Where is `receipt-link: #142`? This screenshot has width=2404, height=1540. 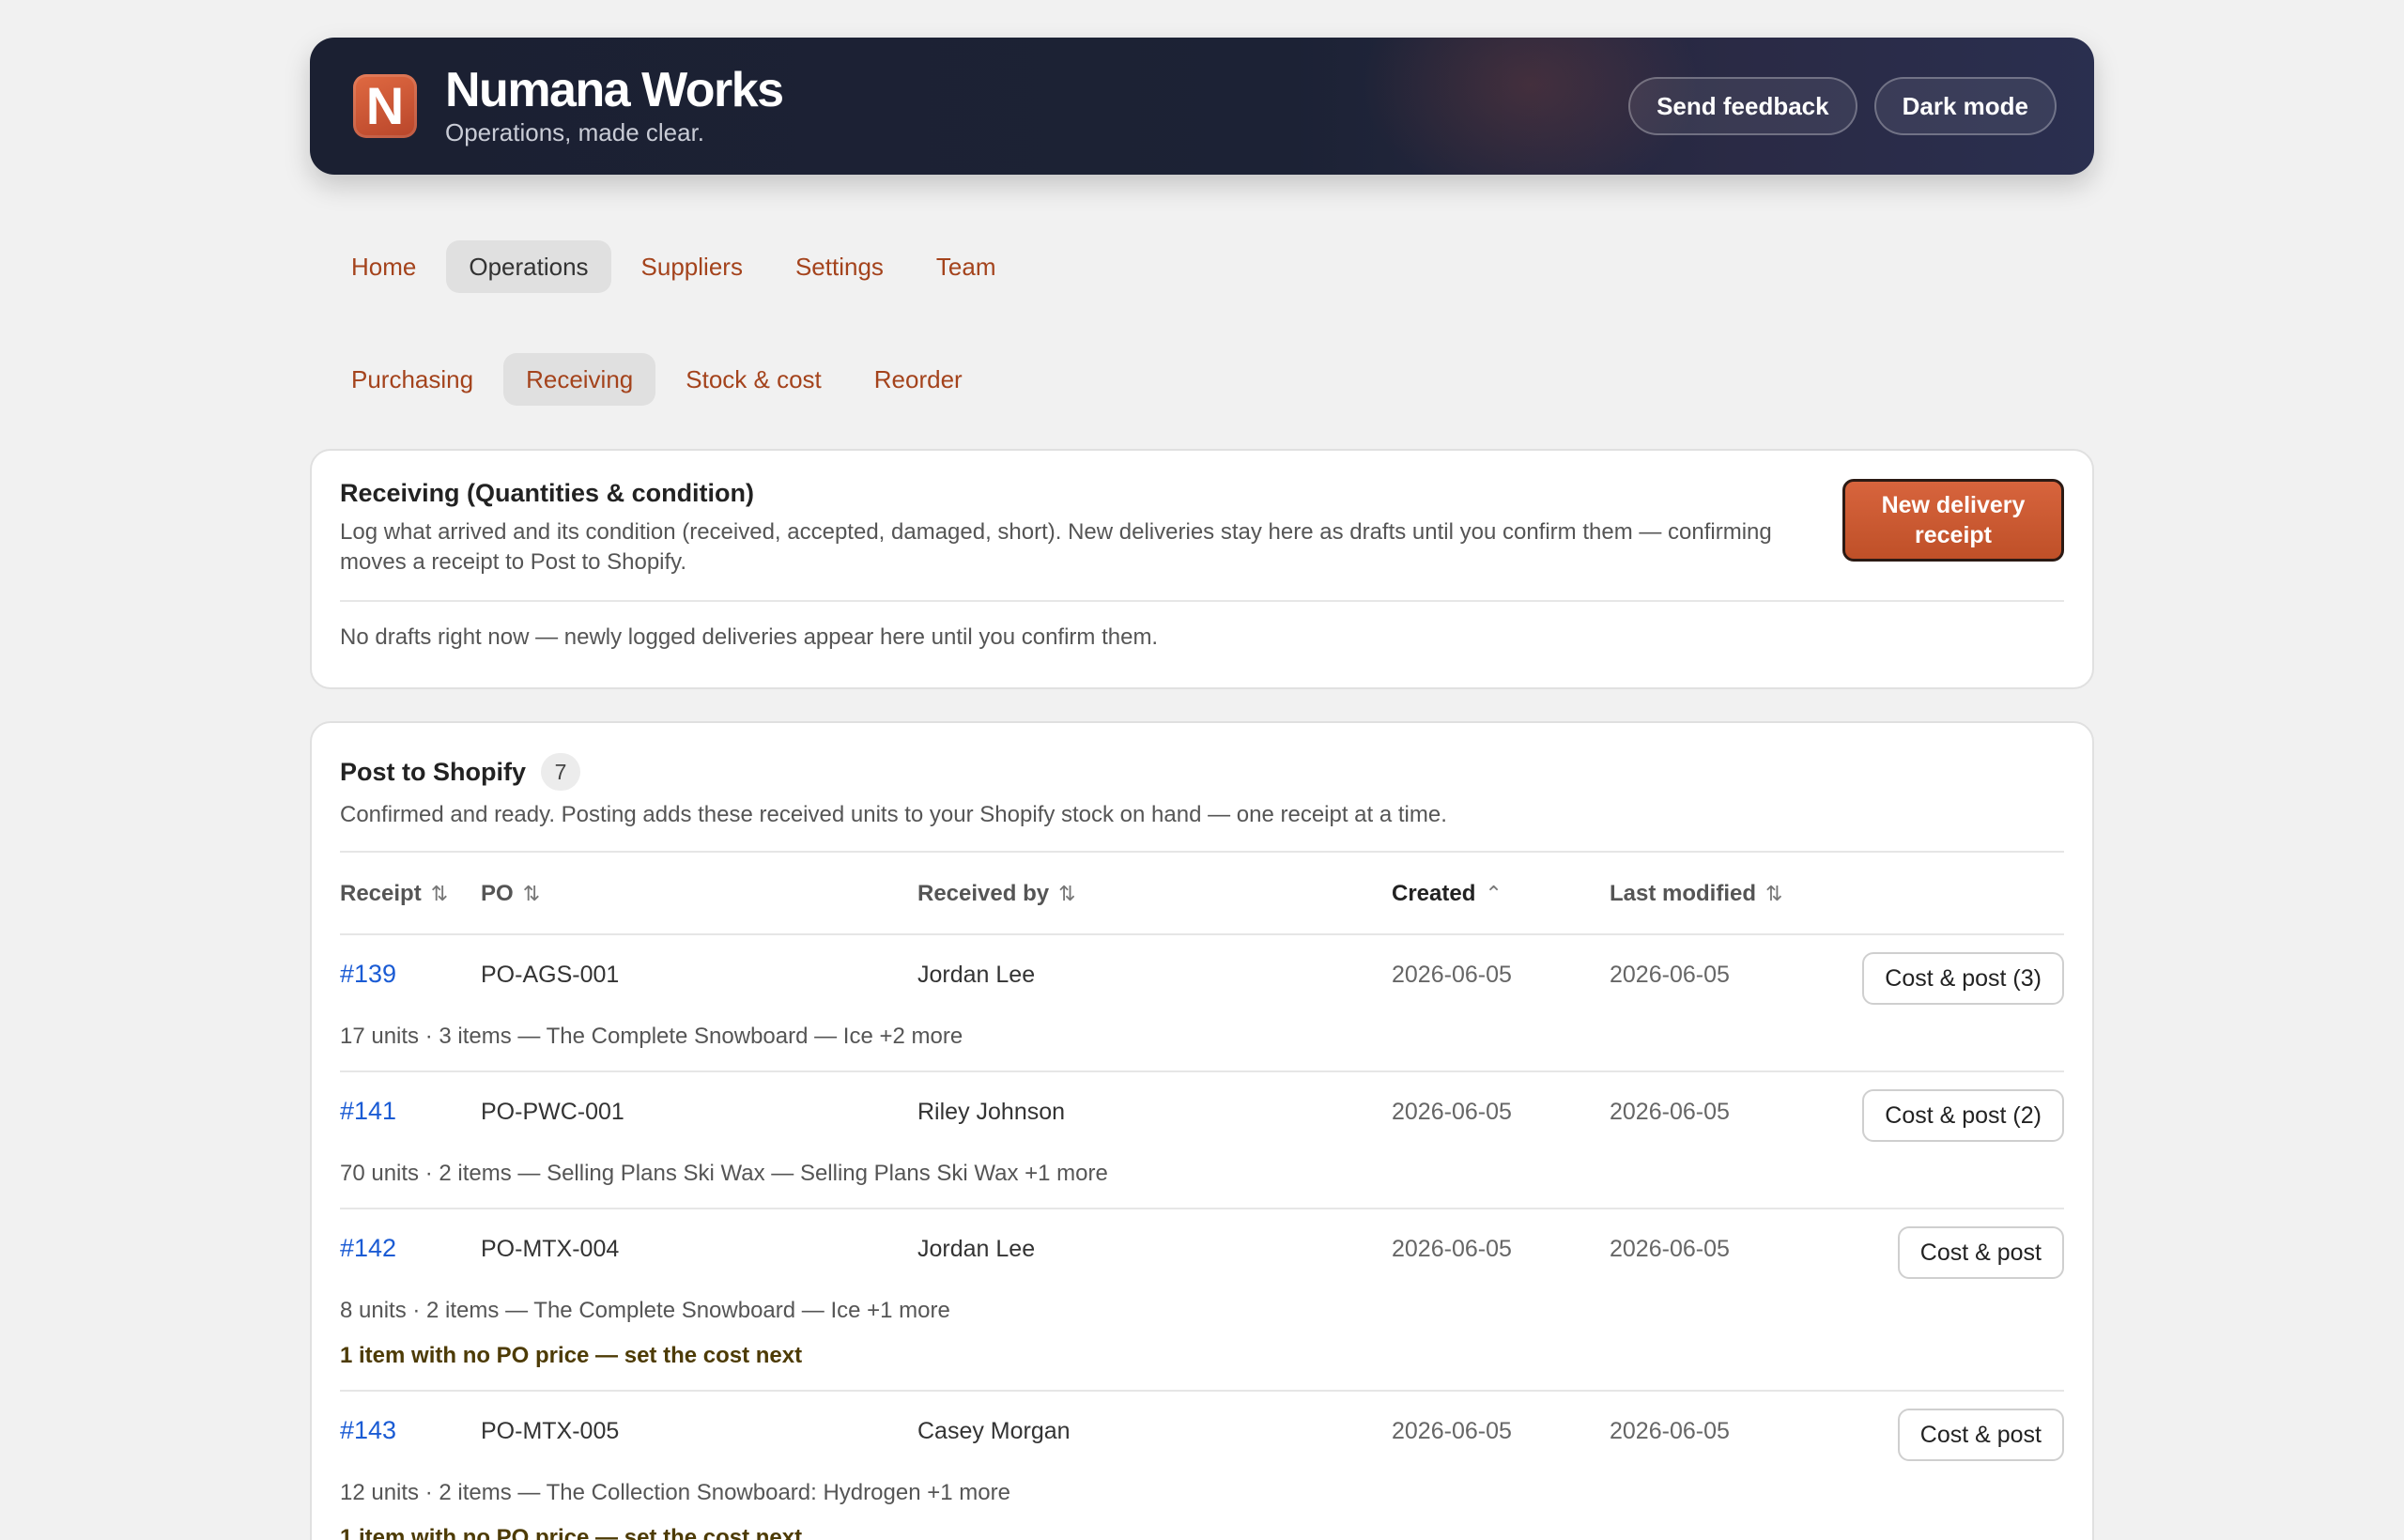
receipt-link: #142 is located at coordinates (368, 1248).